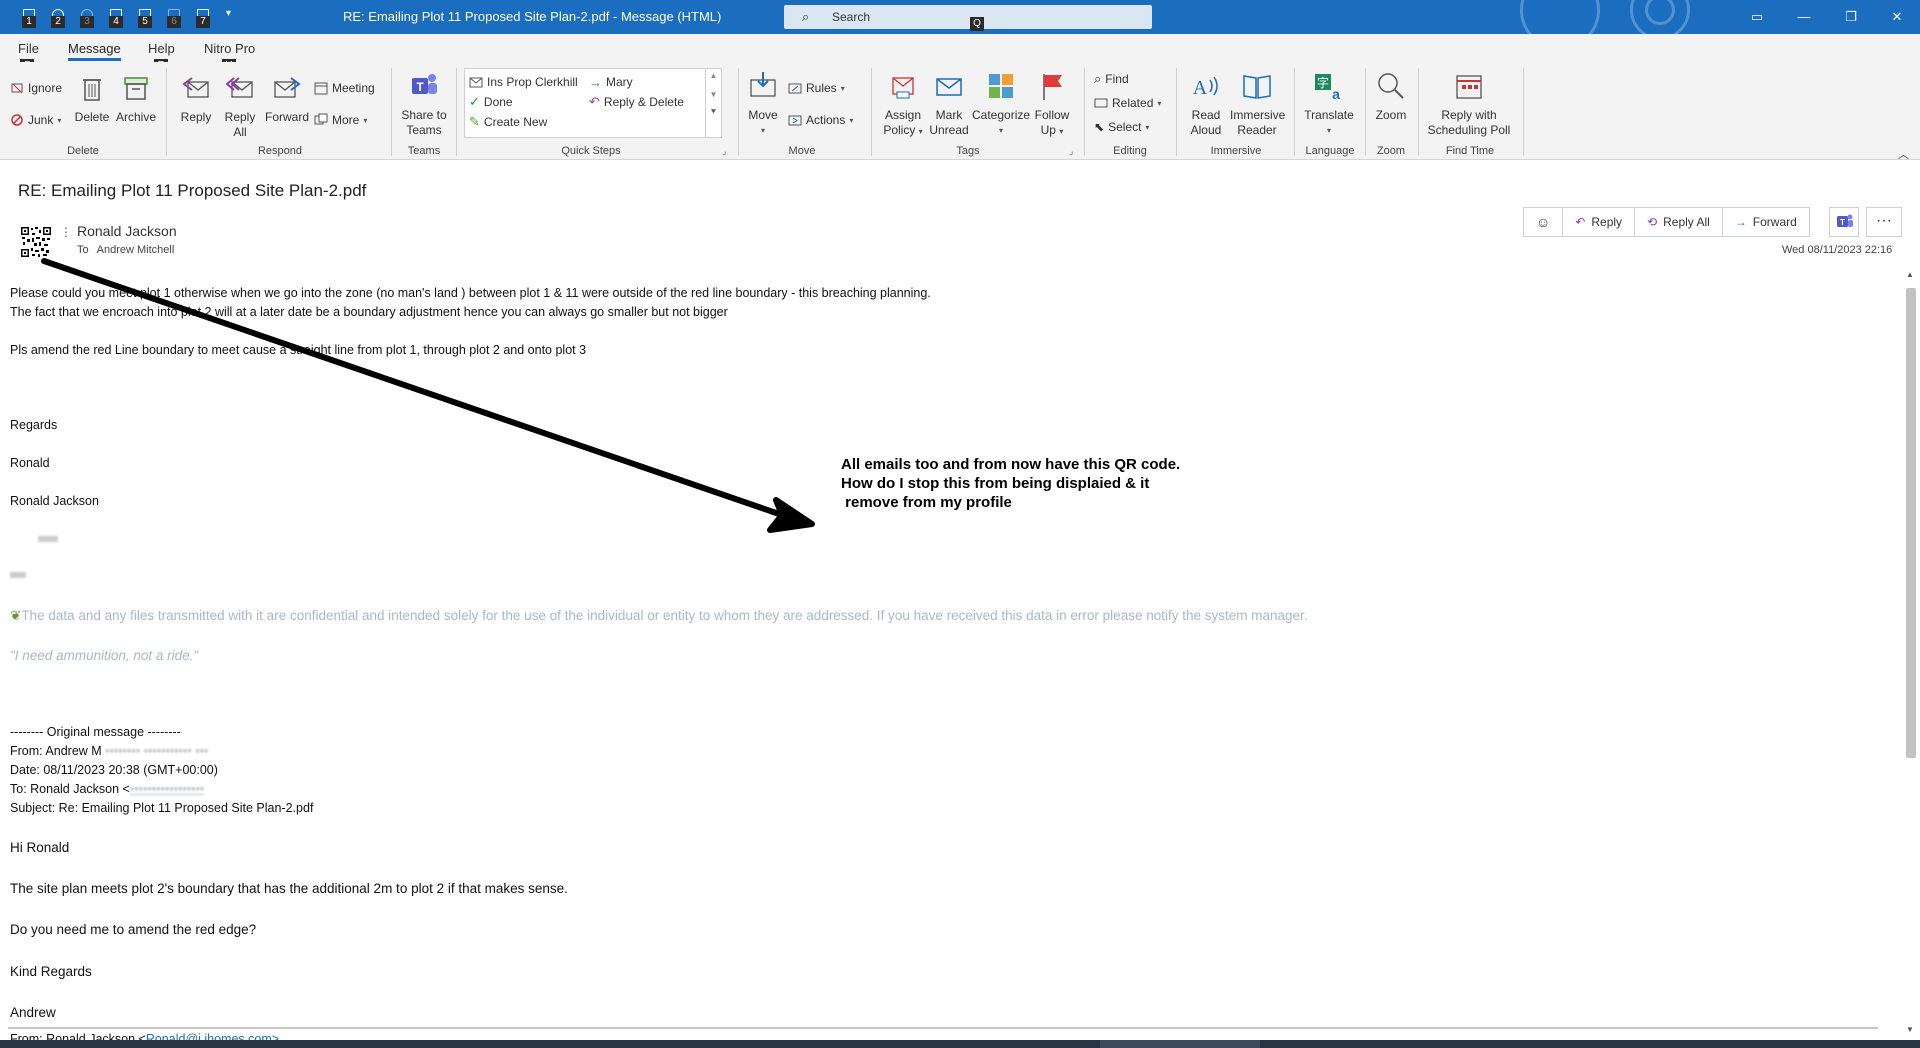  Describe the element at coordinates (1052, 104) in the screenshot. I see `follow-up-button: Follow Up ▾` at that location.